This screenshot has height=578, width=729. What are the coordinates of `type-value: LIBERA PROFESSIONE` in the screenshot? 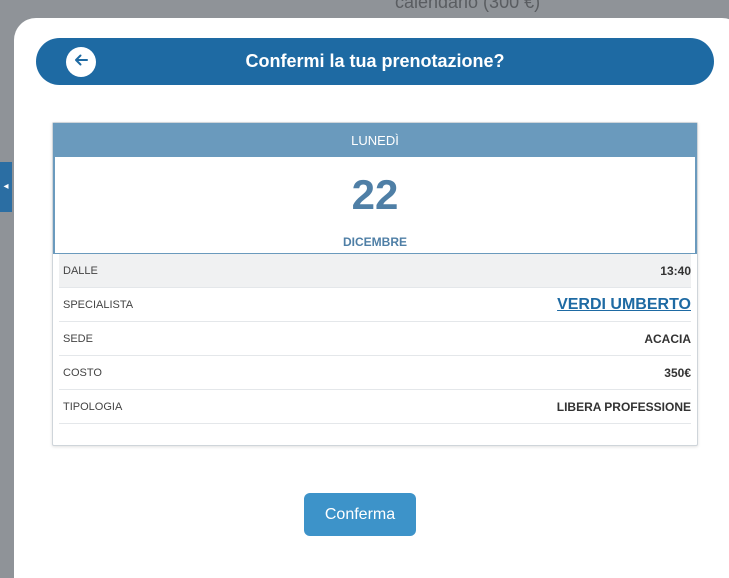 It's located at (623, 406).